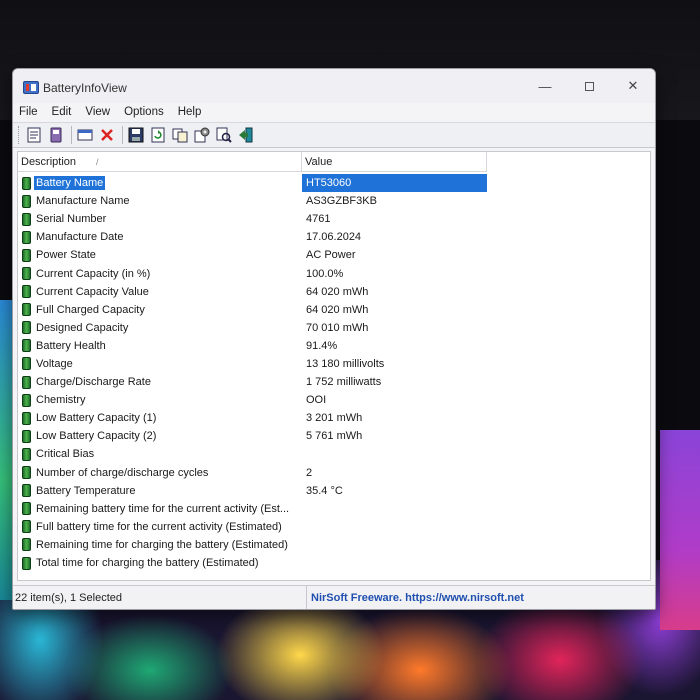 The height and width of the screenshot is (700, 700). I want to click on wallpaper-right-edge, so click(680, 530).